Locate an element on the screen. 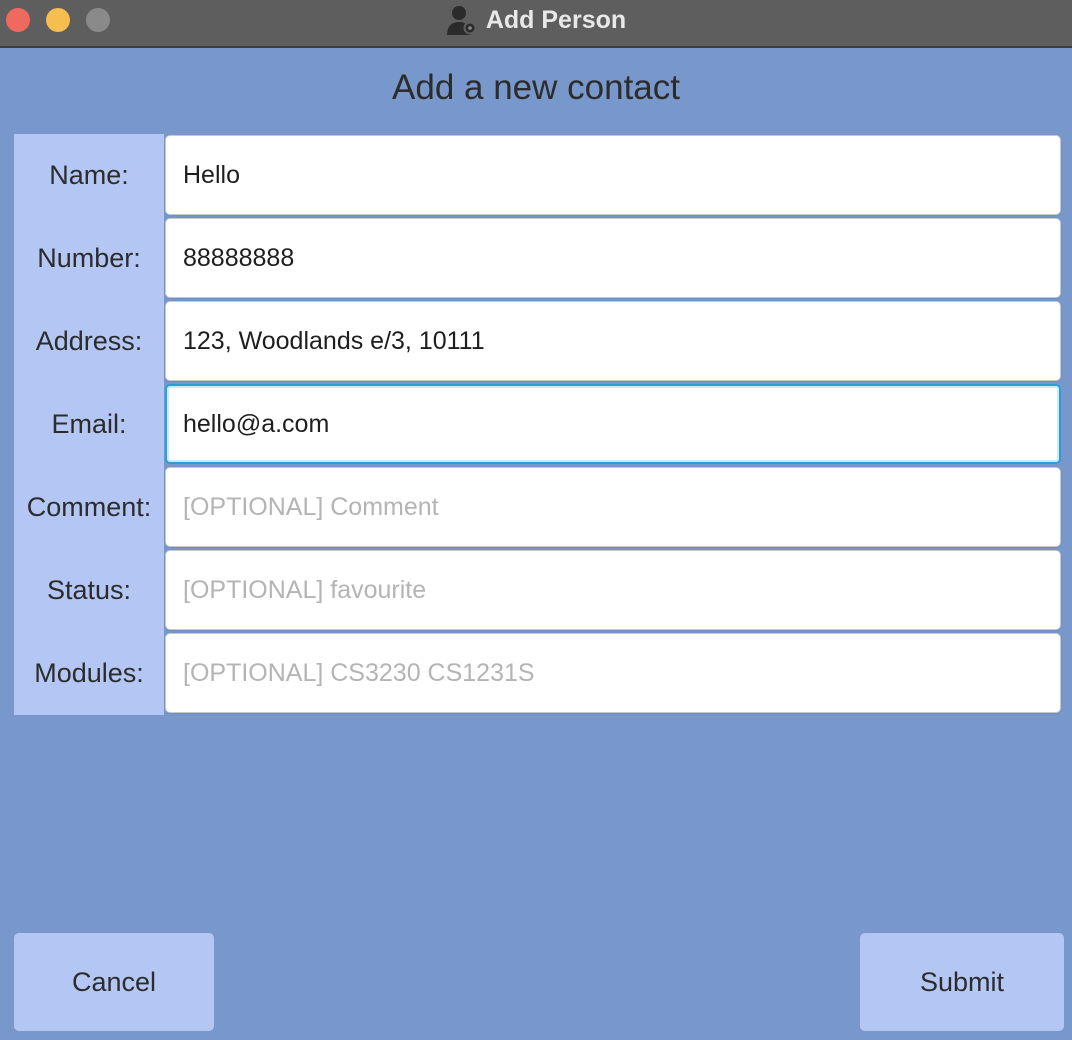 The width and height of the screenshot is (1072, 1040). number-input is located at coordinates (613, 258).